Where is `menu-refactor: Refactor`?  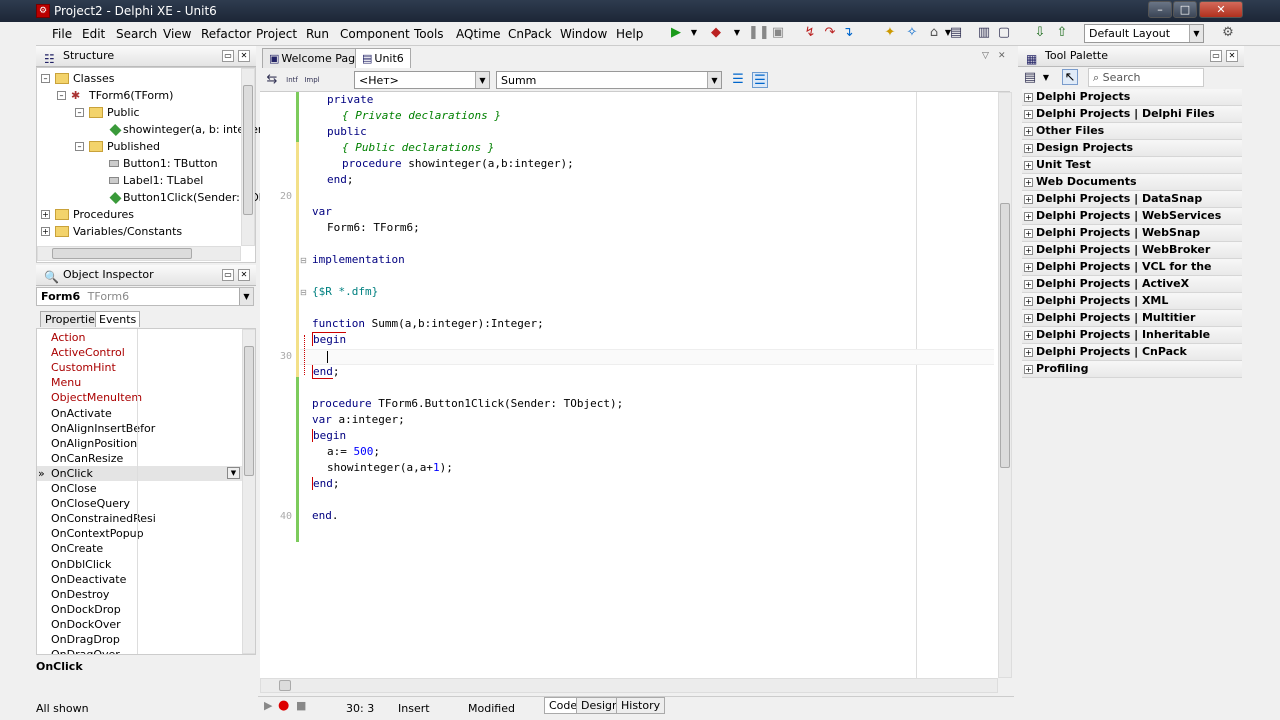 menu-refactor: Refactor is located at coordinates (226, 34).